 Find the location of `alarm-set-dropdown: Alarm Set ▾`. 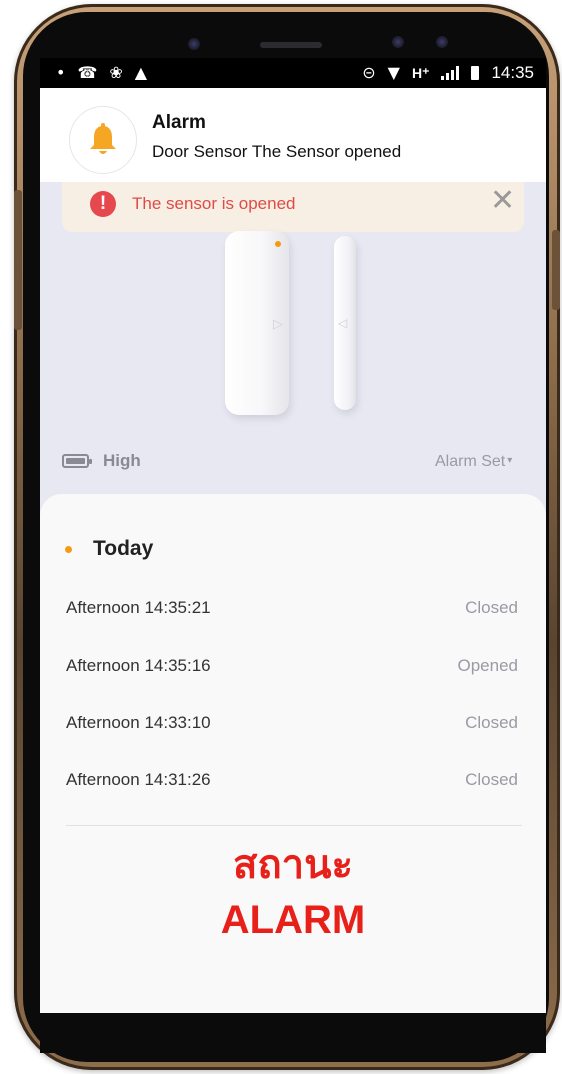

alarm-set-dropdown: Alarm Set ▾ is located at coordinates (473, 462).